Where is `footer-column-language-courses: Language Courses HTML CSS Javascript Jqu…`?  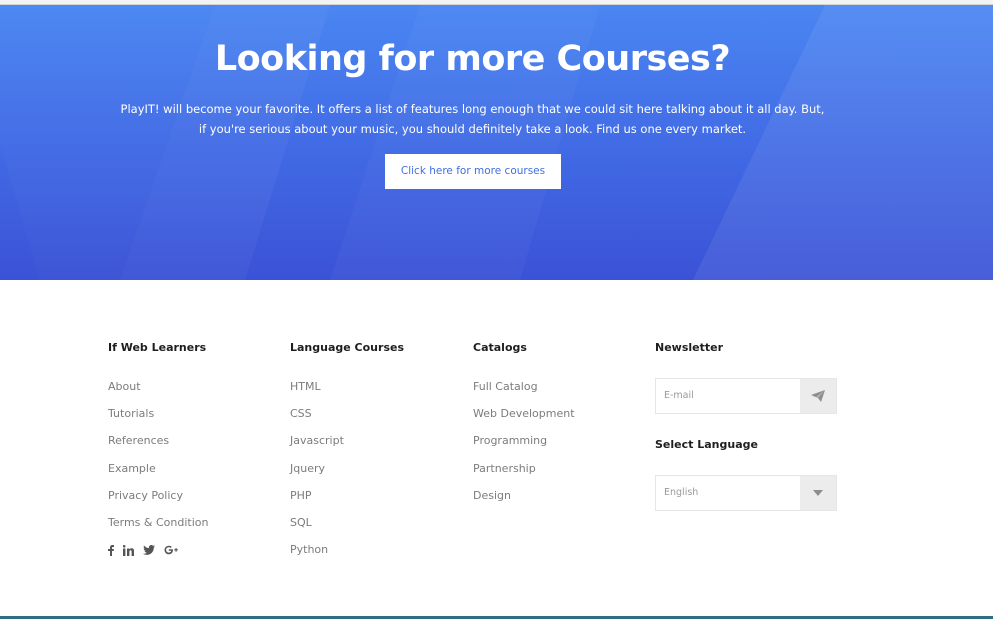 footer-column-language-courses: Language Courses HTML CSS Javascript Jqu… is located at coordinates (347, 455).